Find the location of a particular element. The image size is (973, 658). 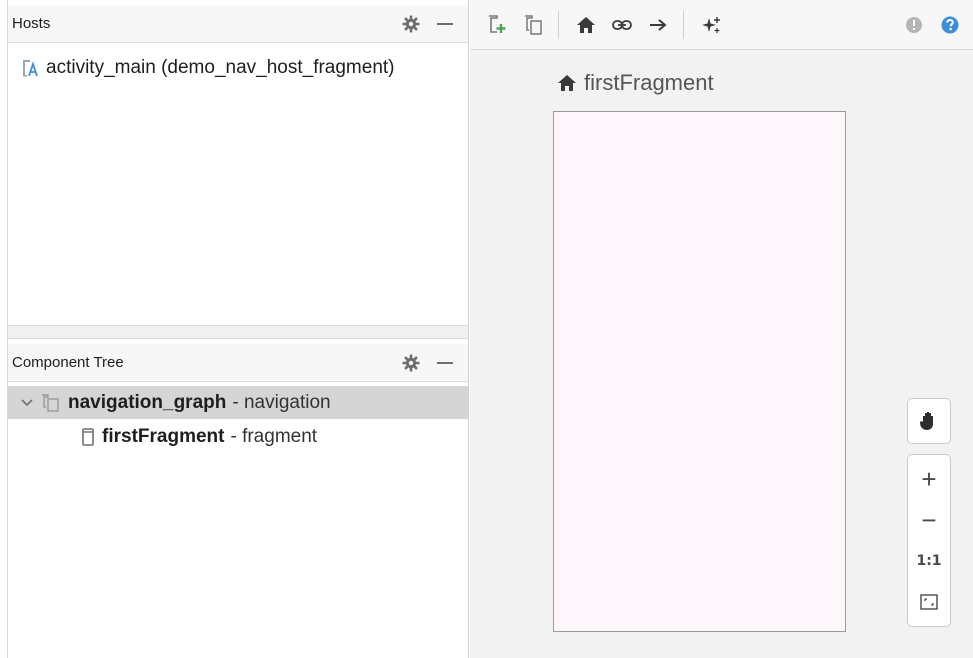

chevron-down-icon is located at coordinates (27, 403).